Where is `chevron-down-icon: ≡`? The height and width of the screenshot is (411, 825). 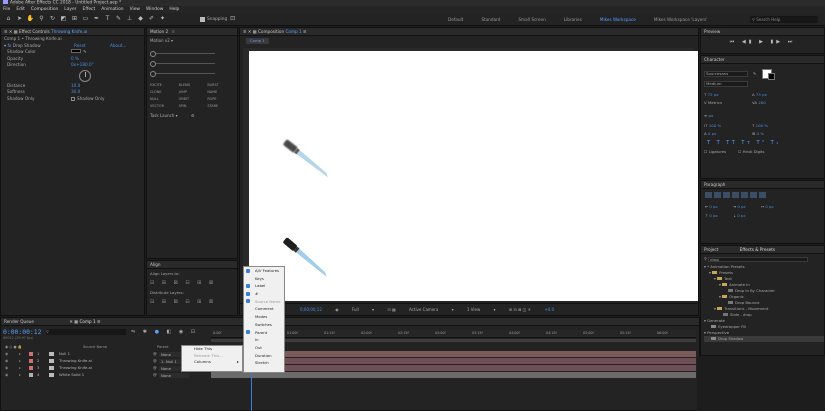
chevron-down-icon: ≡ is located at coordinates (305, 31).